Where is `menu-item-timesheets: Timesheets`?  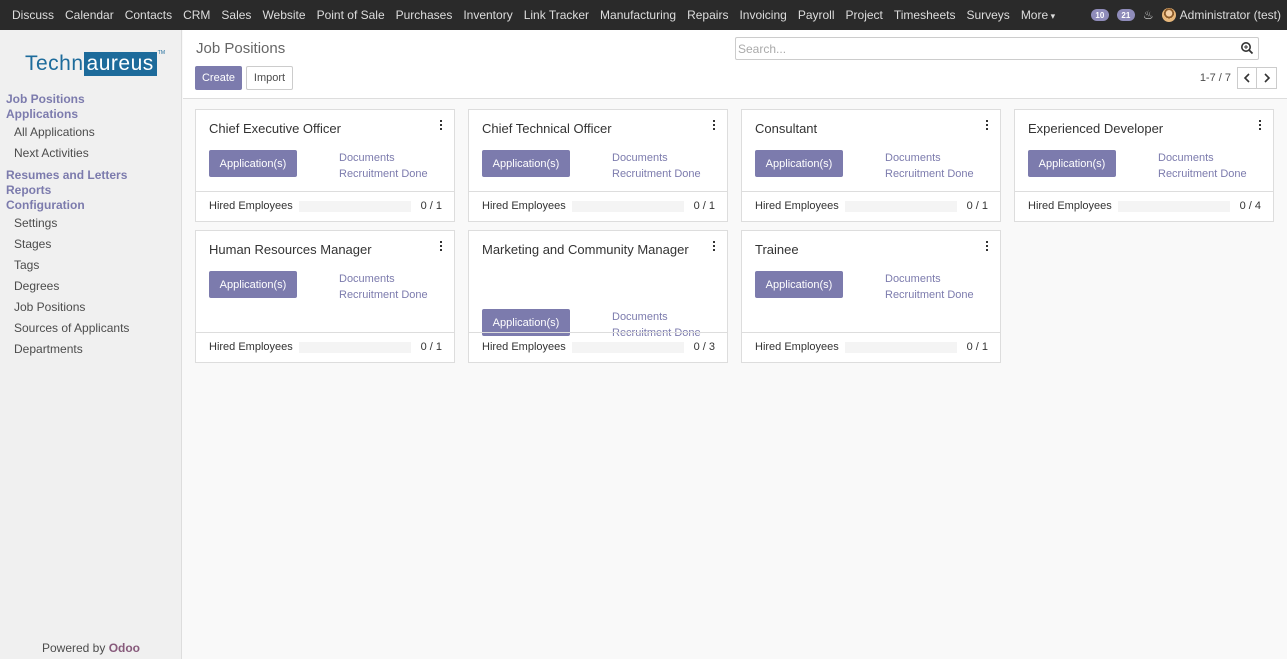
menu-item-timesheets: Timesheets is located at coordinates (925, 15).